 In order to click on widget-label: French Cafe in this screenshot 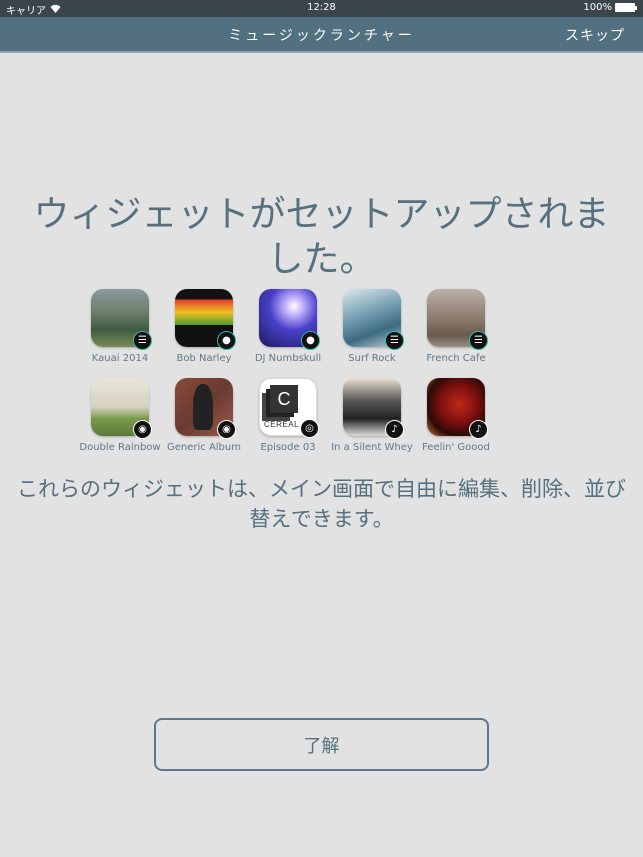, I will do `click(456, 358)`.